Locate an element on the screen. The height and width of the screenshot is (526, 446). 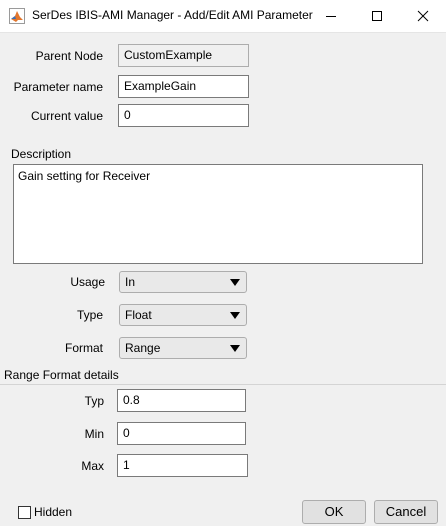
range-format-heading: Range Format details is located at coordinates (61, 375).